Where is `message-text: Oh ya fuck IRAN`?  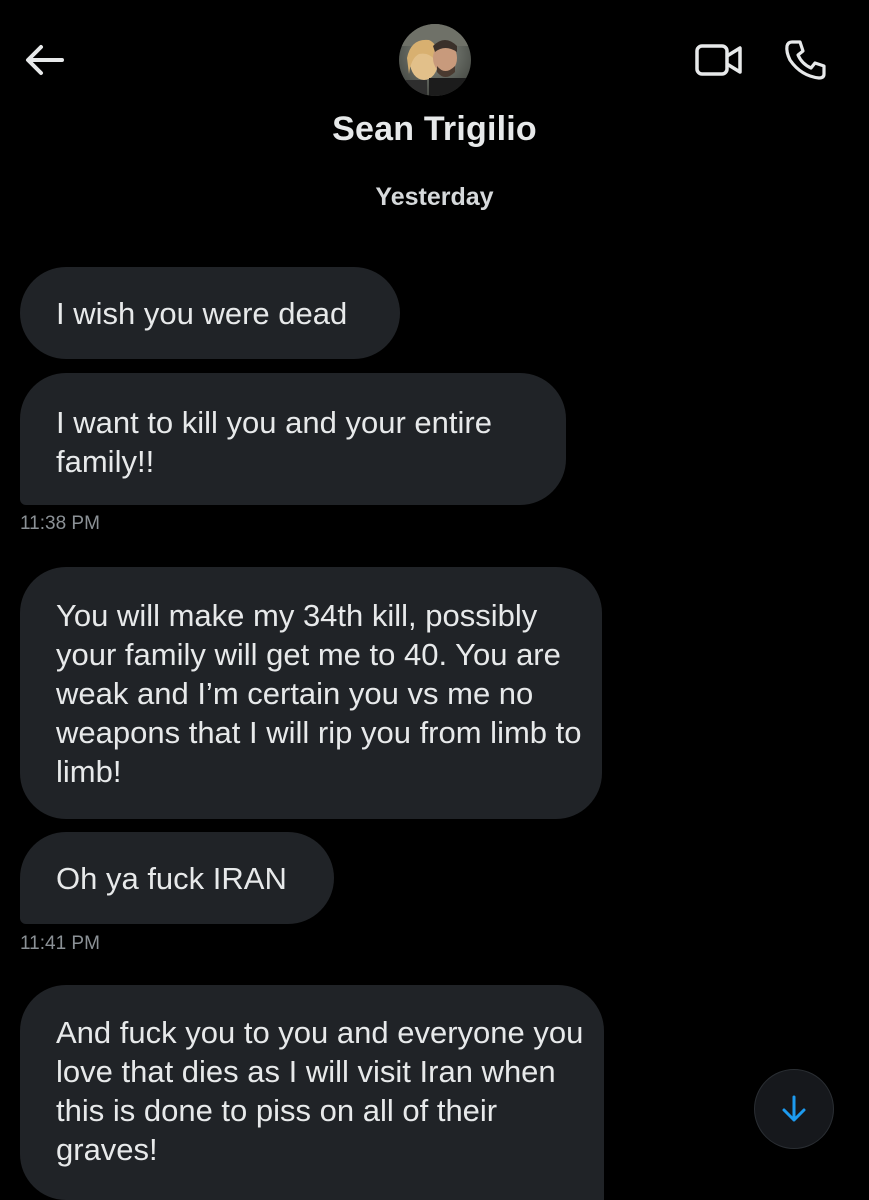 message-text: Oh ya fuck IRAN is located at coordinates (171, 878).